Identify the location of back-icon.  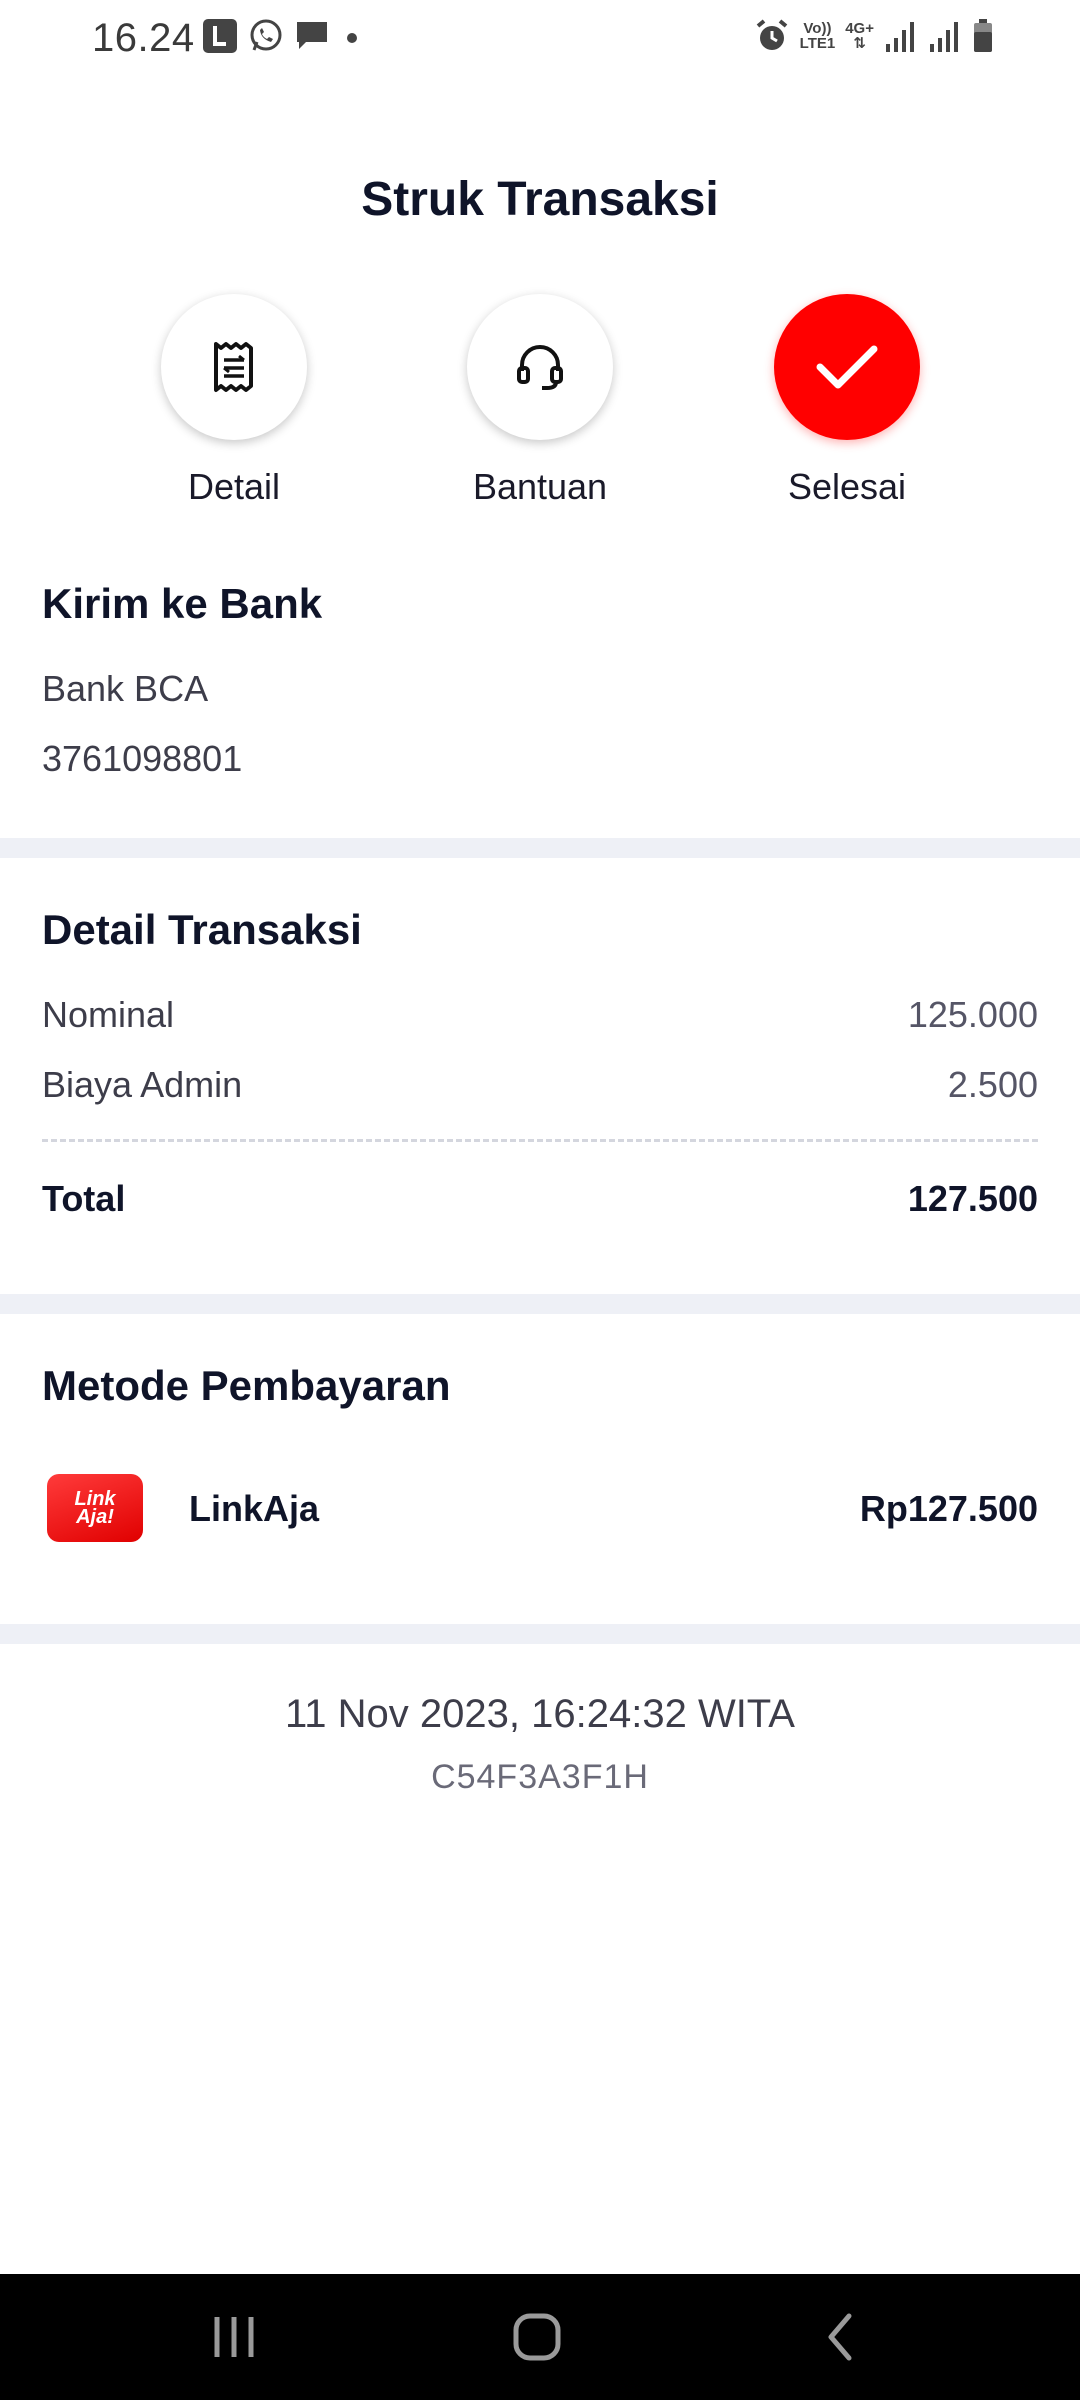
(840, 2337).